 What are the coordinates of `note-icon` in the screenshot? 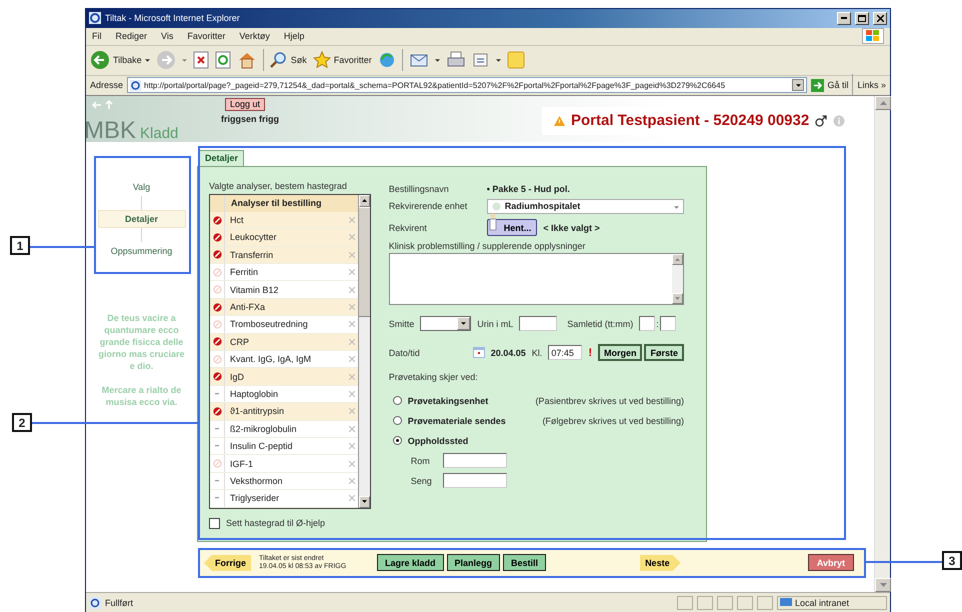 It's located at (515, 60).